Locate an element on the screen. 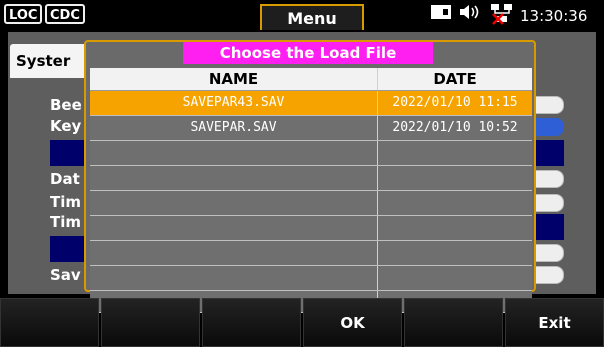  menu-tab: Menu is located at coordinates (312, 17).